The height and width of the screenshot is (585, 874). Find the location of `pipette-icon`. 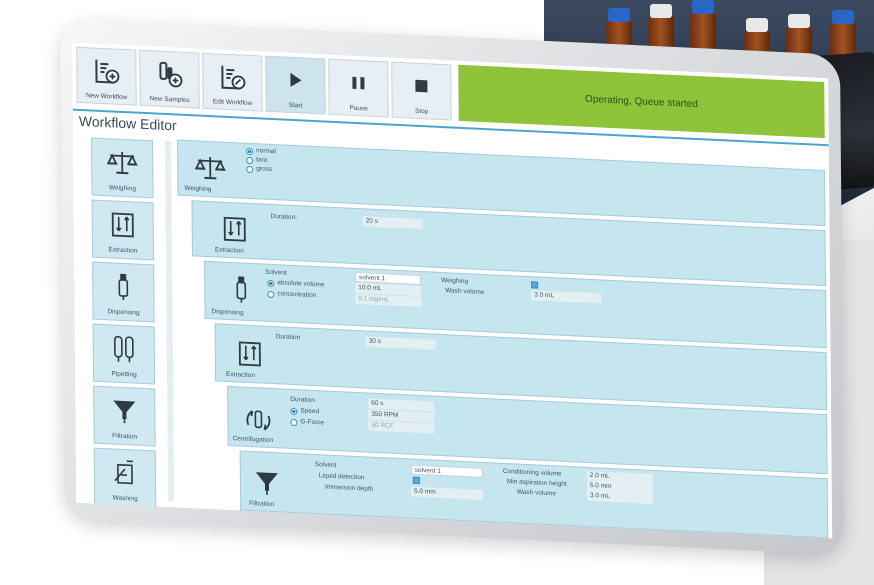

pipette-icon is located at coordinates (123, 348).